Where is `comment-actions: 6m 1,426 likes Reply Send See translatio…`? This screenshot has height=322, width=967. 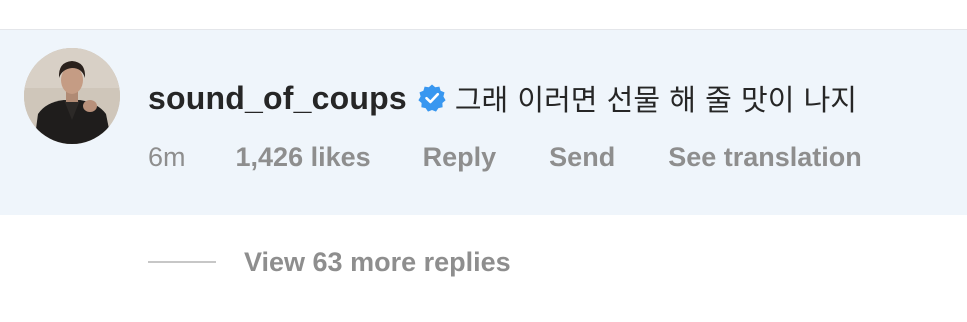 comment-actions: 6m 1,426 likes Reply Send See translatio… is located at coordinates (505, 157).